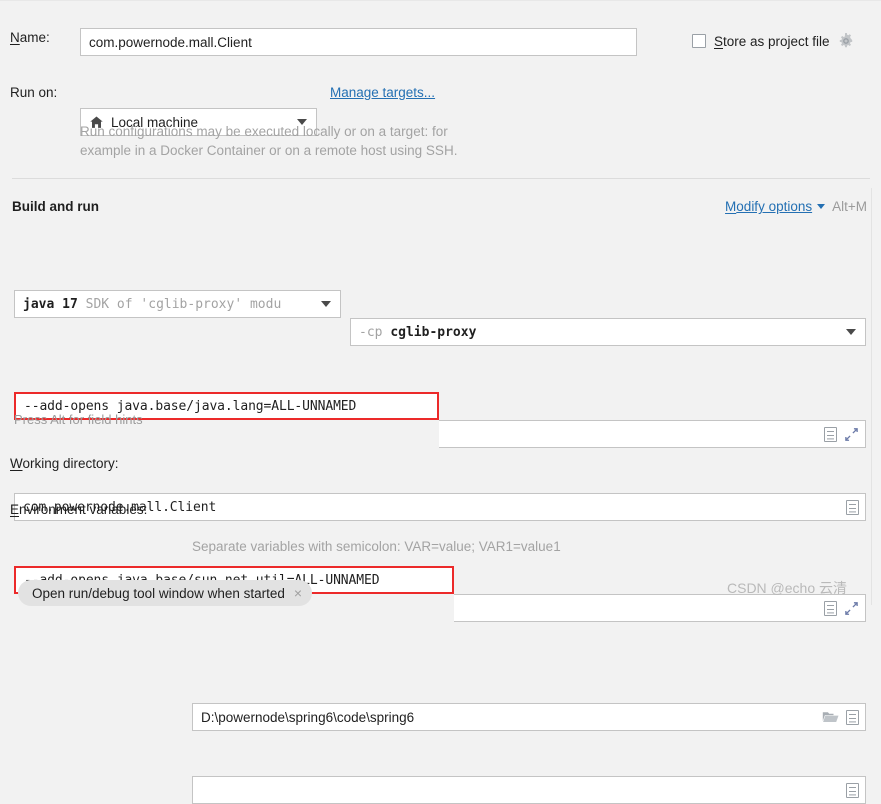 The height and width of the screenshot is (804, 881). I want to click on top-separator, so click(440, 0).